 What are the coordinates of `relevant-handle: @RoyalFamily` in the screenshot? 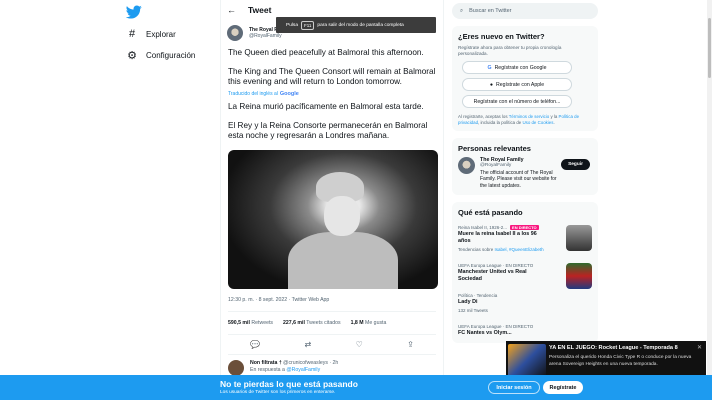 It's located at (496, 165).